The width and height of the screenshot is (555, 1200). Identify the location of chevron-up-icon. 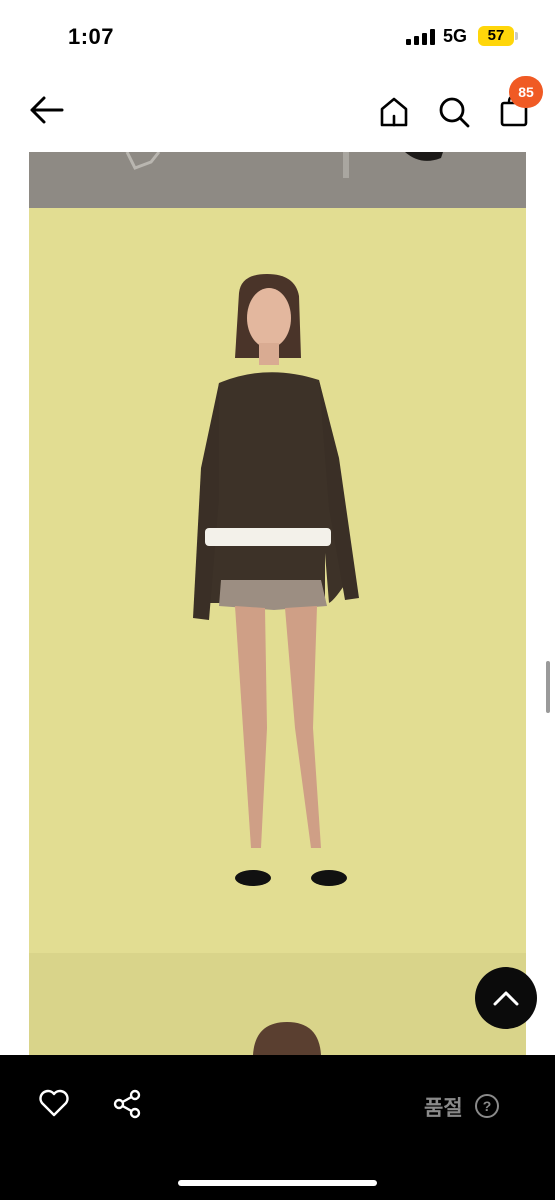
(506, 998).